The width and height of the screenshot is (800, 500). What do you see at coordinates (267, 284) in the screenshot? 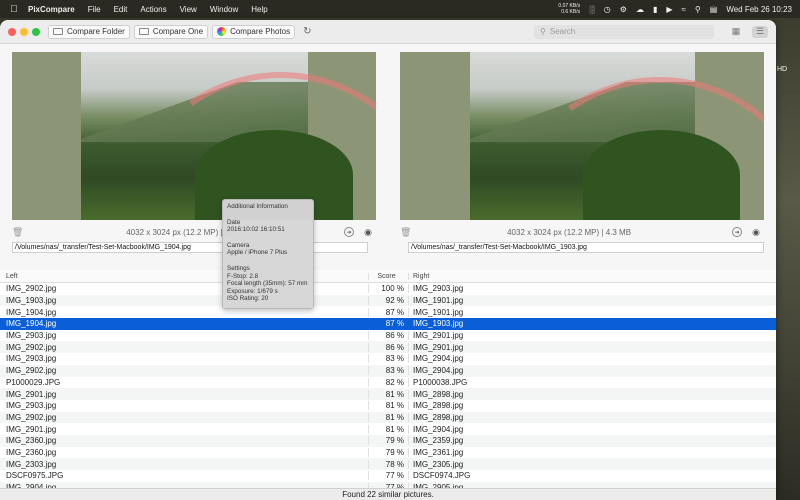
I see `tooltip-focal: Focal length (35mm): 57 mm` at bounding box center [267, 284].